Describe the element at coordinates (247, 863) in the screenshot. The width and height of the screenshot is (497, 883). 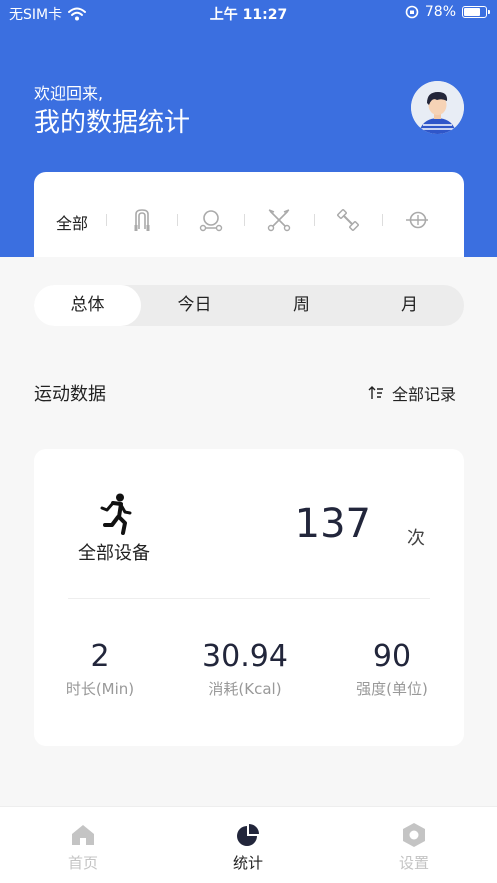
I see `tab-stats-label: 统计` at that location.